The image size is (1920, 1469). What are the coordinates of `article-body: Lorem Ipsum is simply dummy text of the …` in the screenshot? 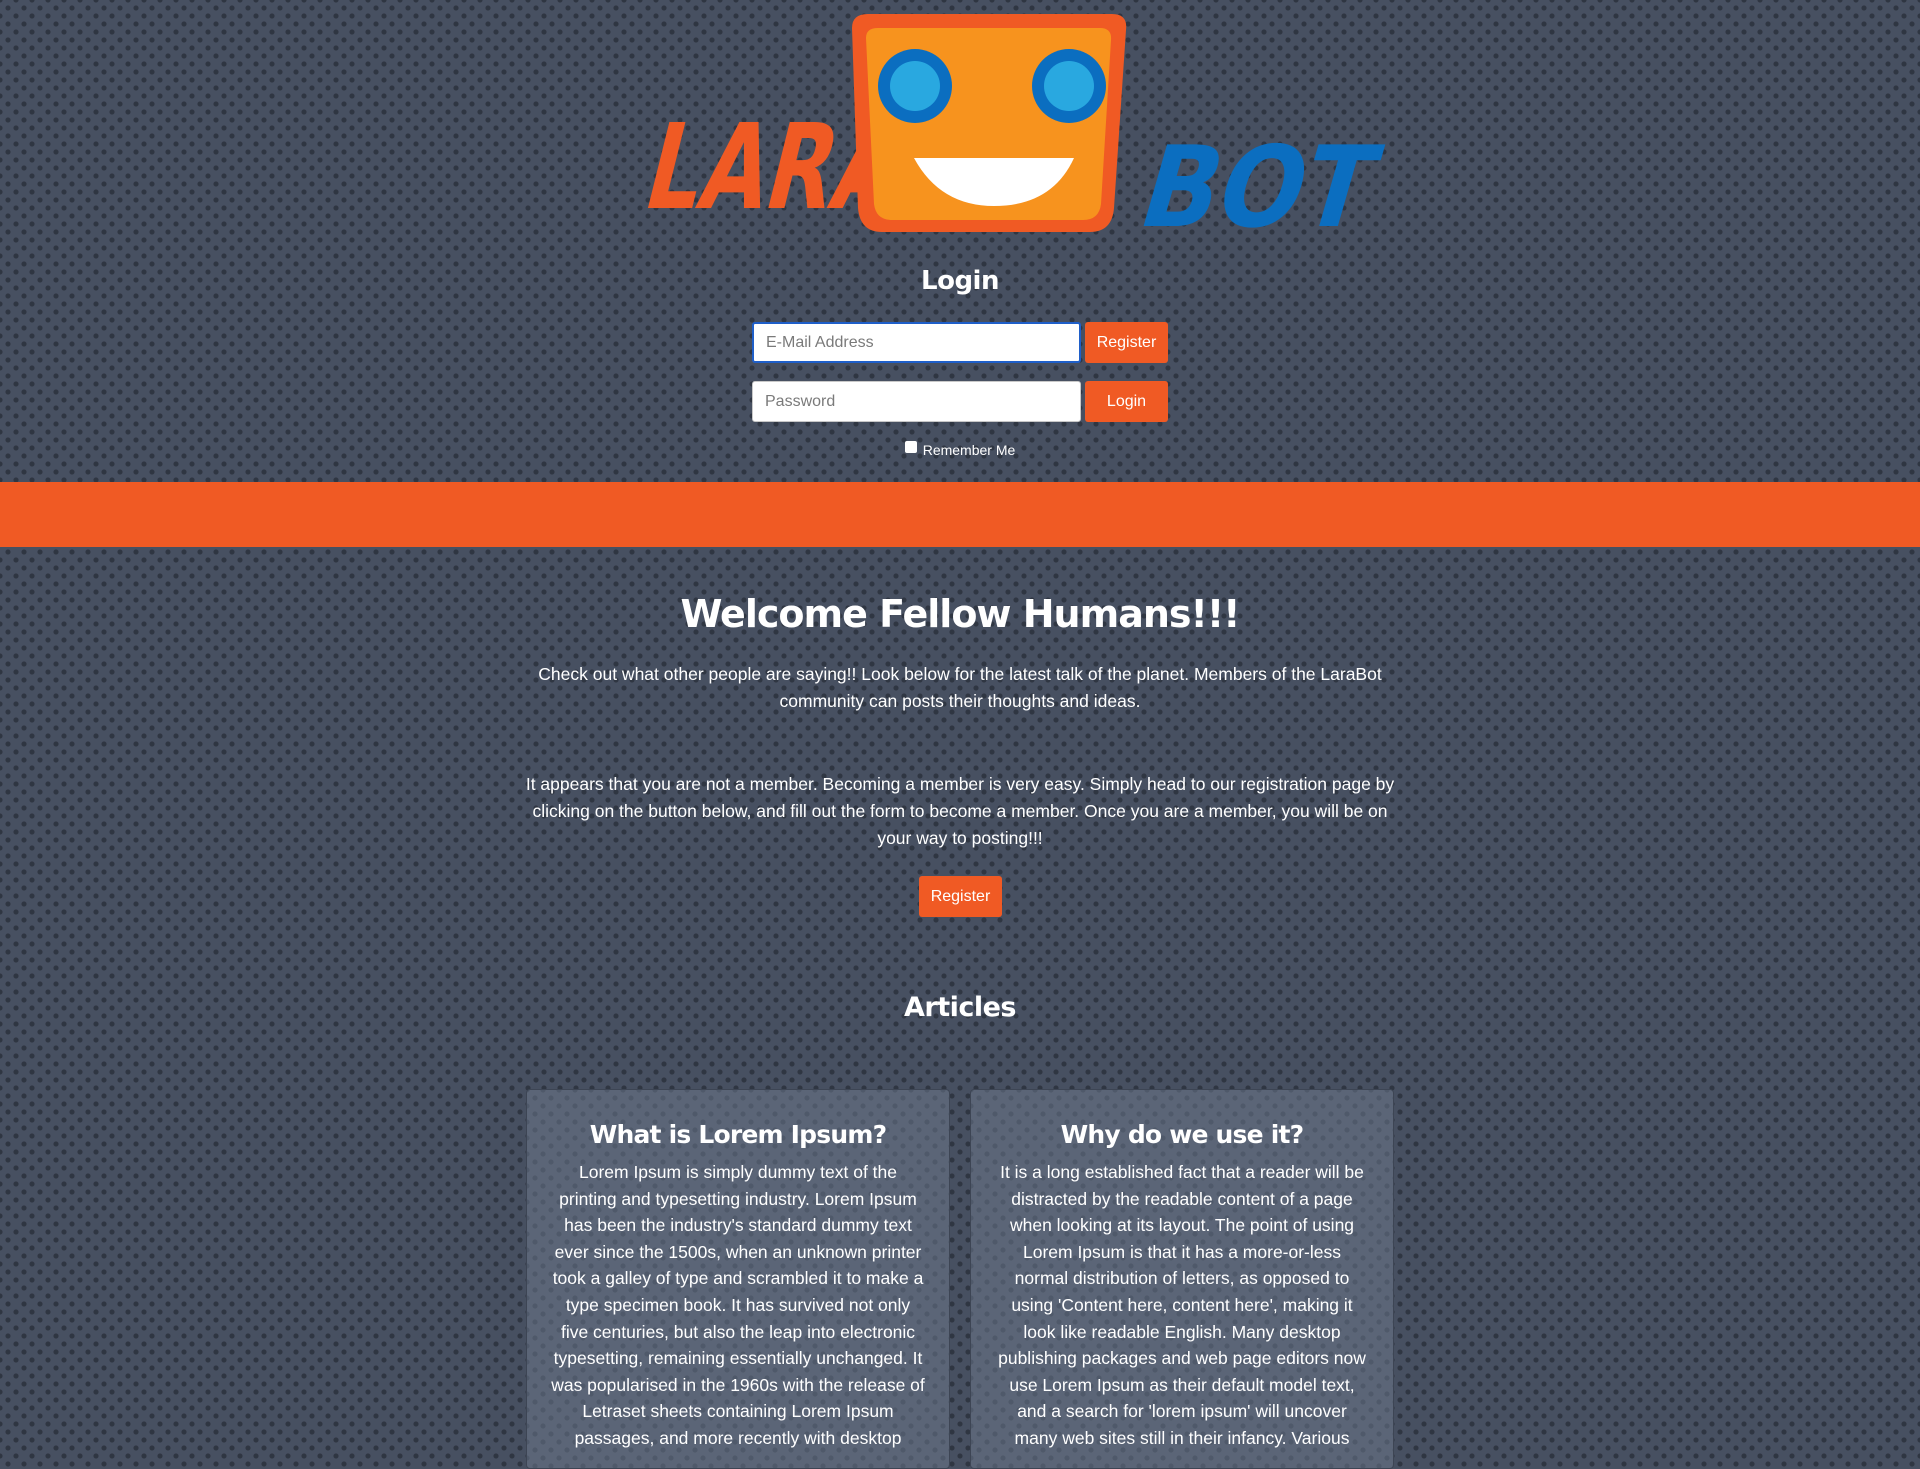 It's located at (738, 1305).